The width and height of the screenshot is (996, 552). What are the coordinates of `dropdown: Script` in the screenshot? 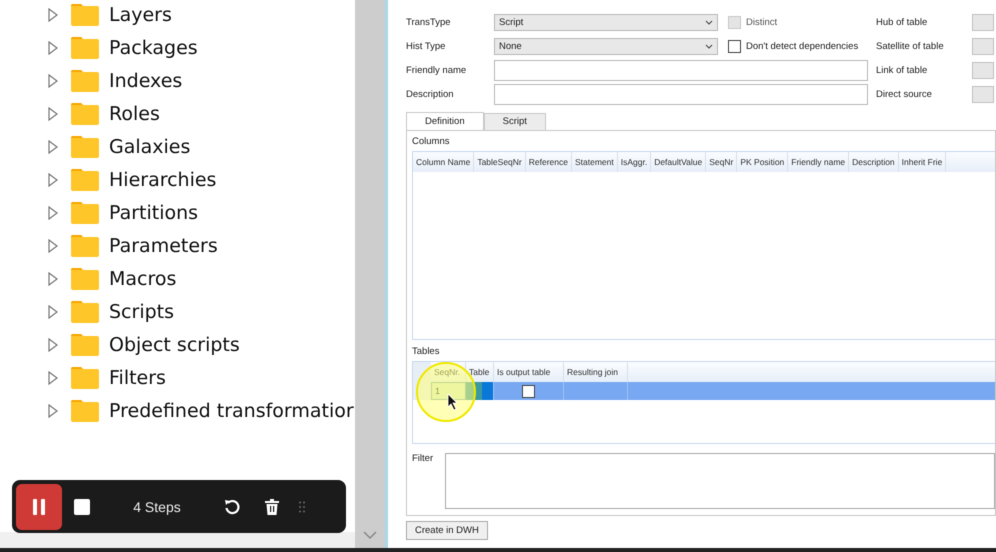 It's located at (606, 22).